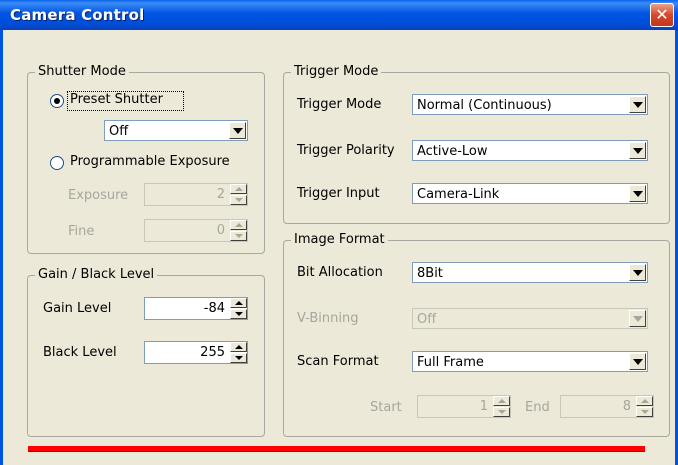 The width and height of the screenshot is (678, 465). What do you see at coordinates (336, 71) in the screenshot?
I see `trigger-mode-title: Trigger Mode` at bounding box center [336, 71].